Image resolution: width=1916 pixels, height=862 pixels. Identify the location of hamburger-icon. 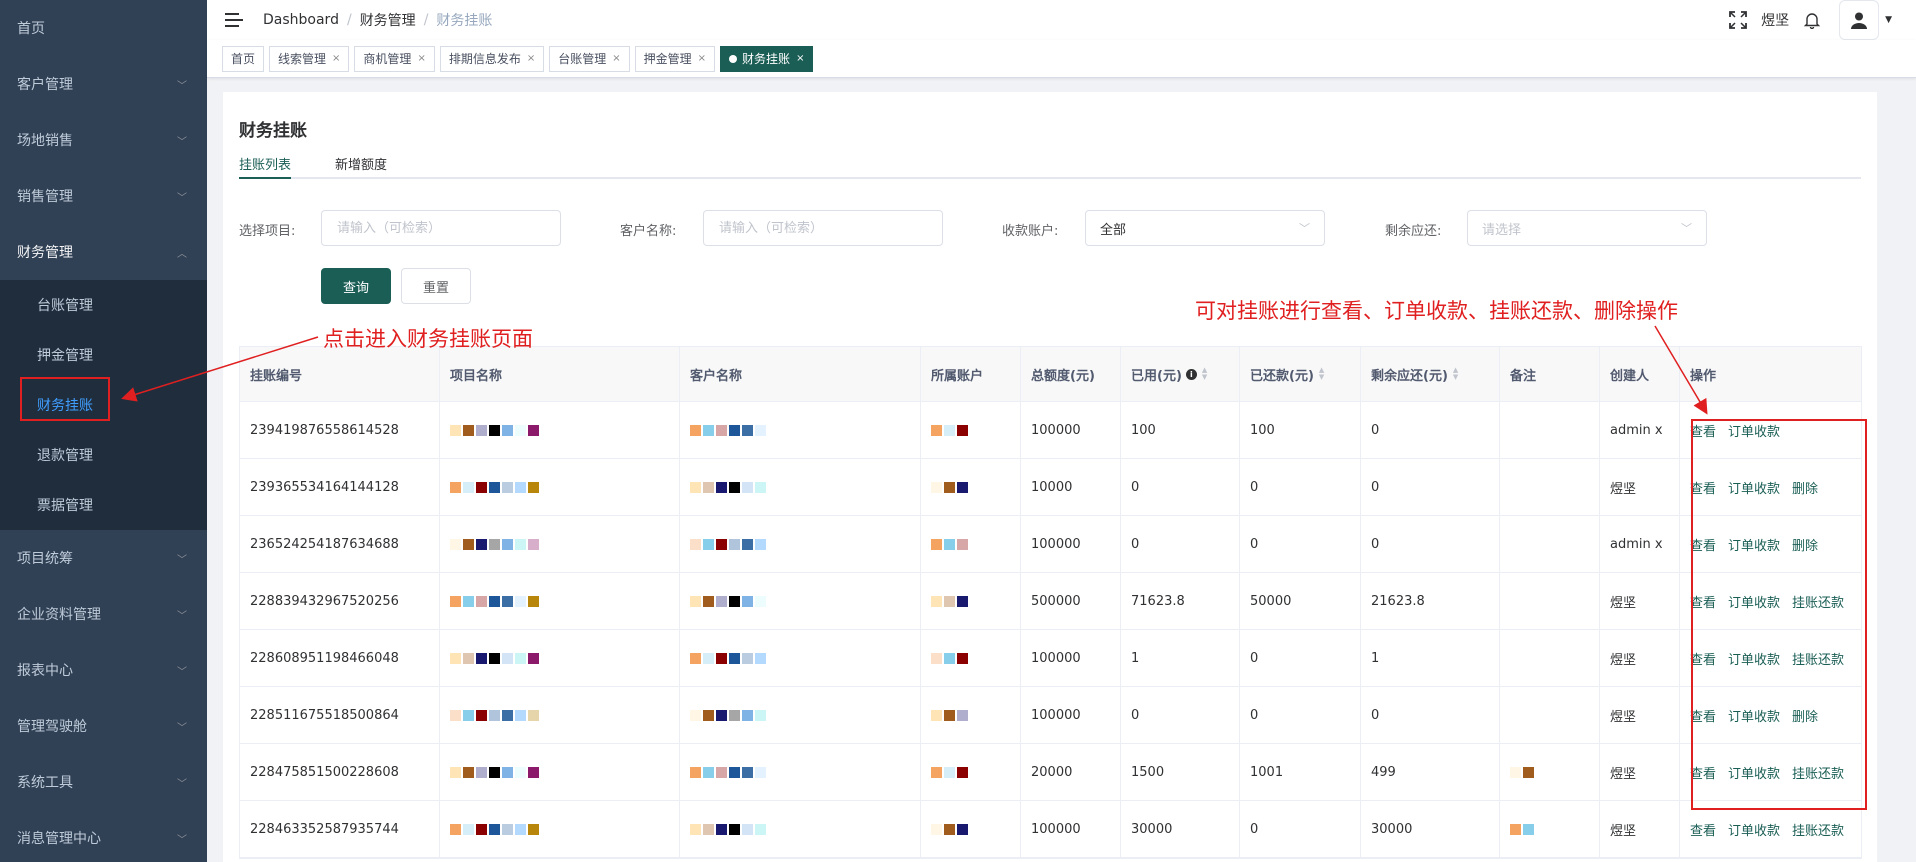
(234, 20).